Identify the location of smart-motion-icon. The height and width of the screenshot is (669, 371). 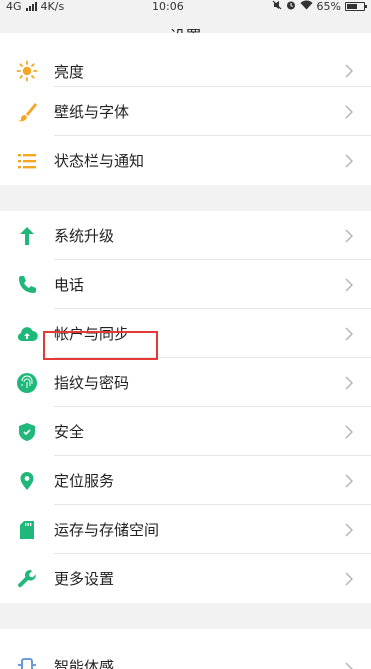
(27, 663).